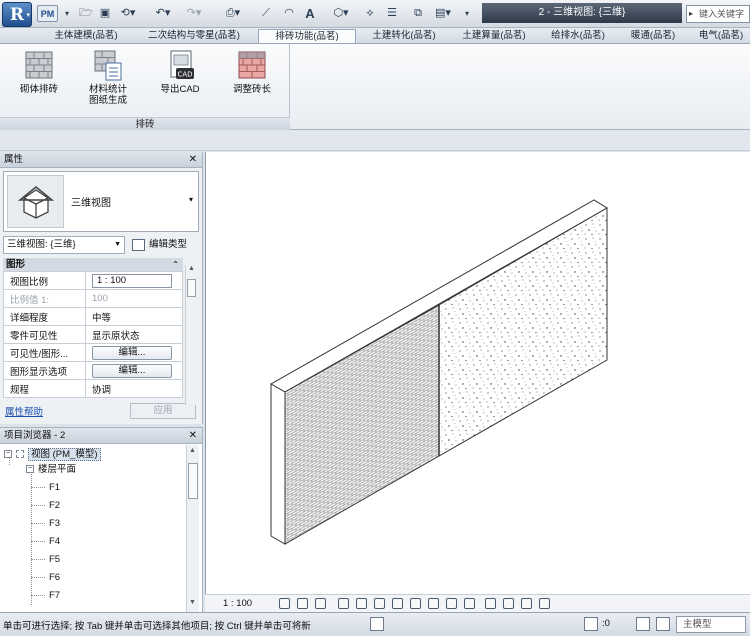 Image resolution: width=750 pixels, height=636 pixels. What do you see at coordinates (194, 13) in the screenshot?
I see `redo-icon: ↷▾` at bounding box center [194, 13].